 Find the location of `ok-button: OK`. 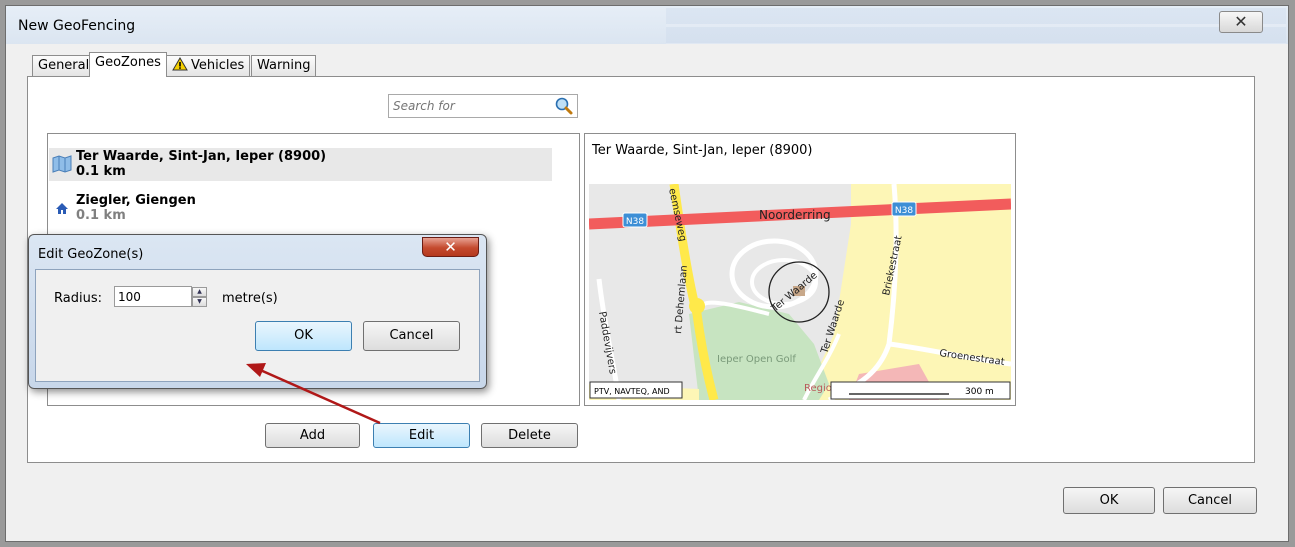

ok-button: OK is located at coordinates (1109, 500).